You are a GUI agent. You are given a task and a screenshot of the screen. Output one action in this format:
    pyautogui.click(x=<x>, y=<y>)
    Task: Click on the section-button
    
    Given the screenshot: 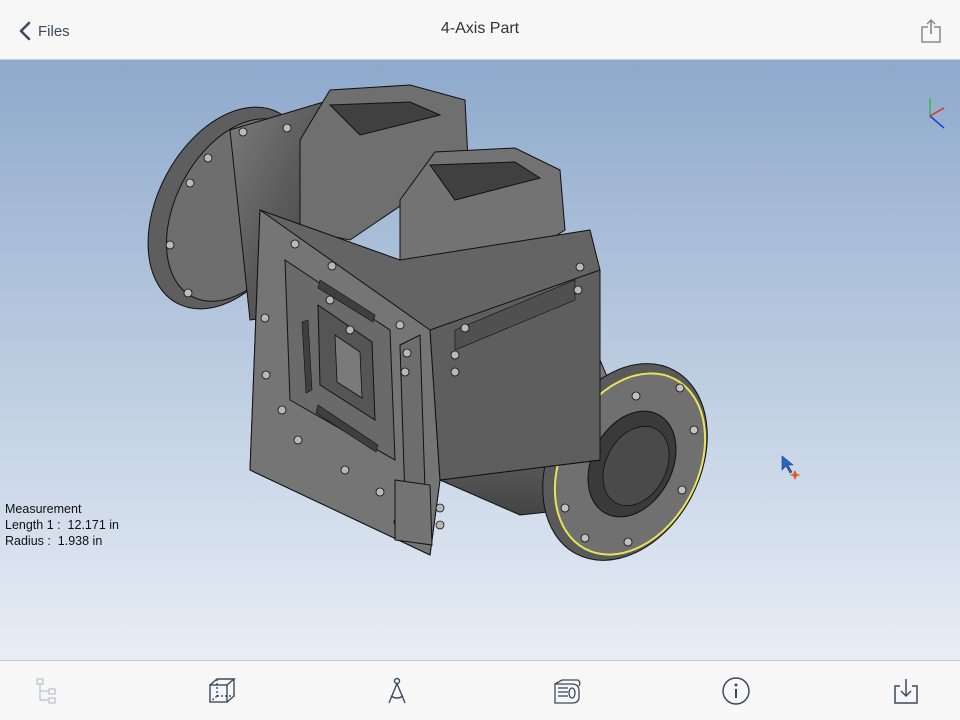 What is the action you would take?
    pyautogui.click(x=567, y=691)
    